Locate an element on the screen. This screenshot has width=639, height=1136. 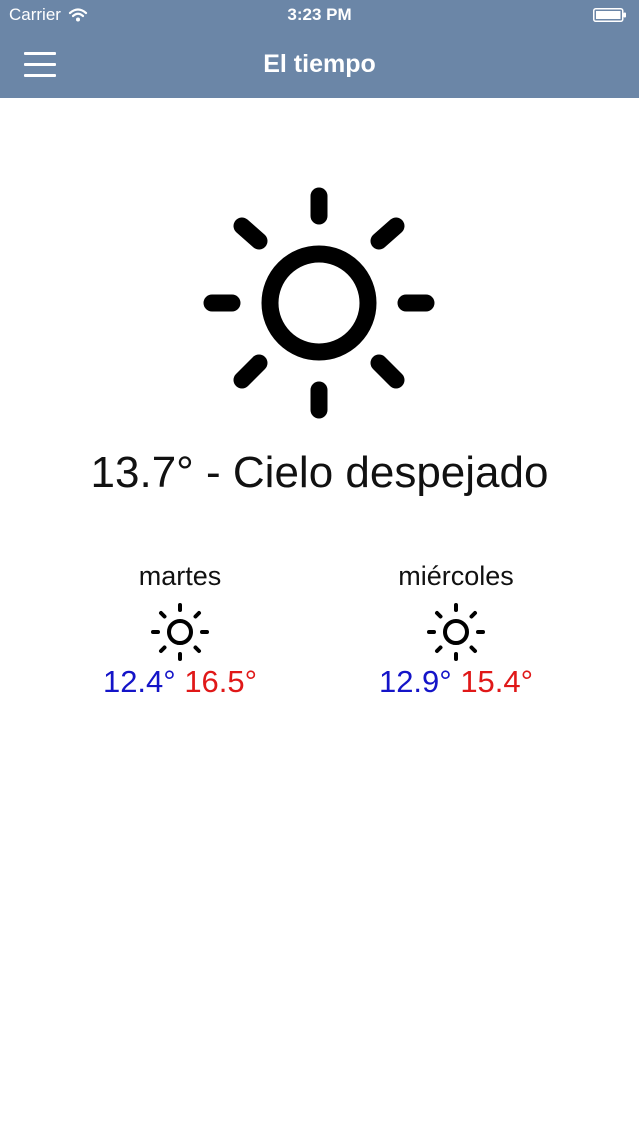
max-temperature: 16.5° is located at coordinates (221, 681).